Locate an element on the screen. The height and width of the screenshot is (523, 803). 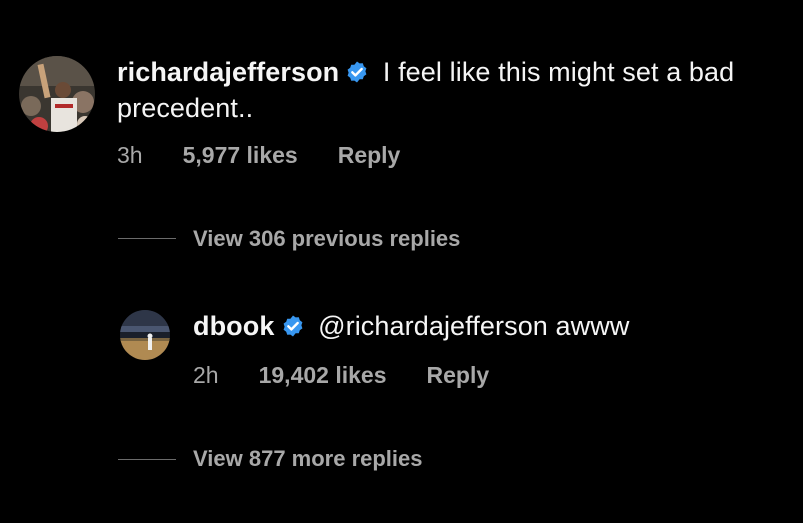
reply-time: 2h is located at coordinates (206, 375).